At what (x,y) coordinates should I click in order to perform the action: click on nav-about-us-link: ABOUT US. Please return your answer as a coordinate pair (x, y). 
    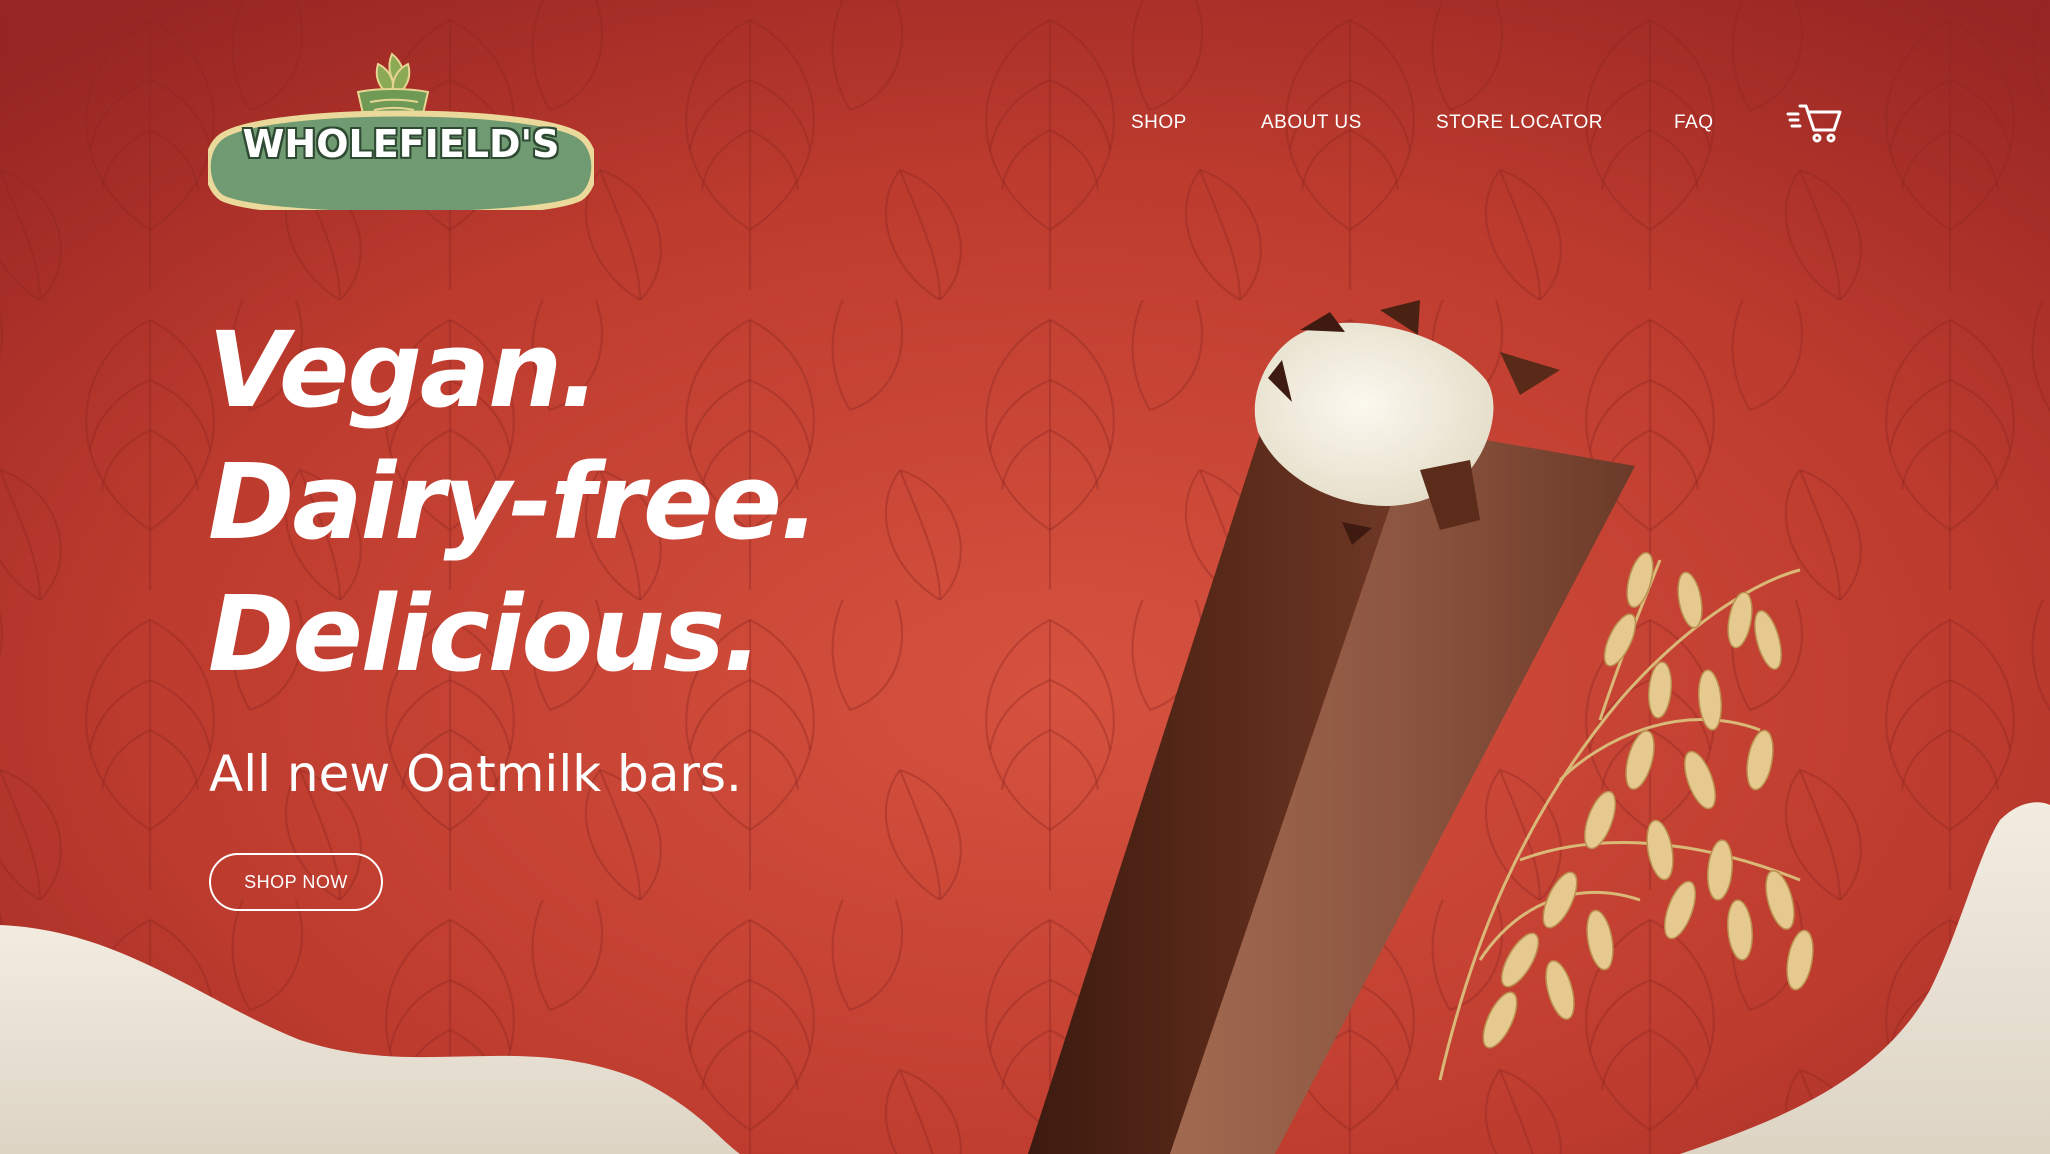
    Looking at the image, I should click on (1311, 123).